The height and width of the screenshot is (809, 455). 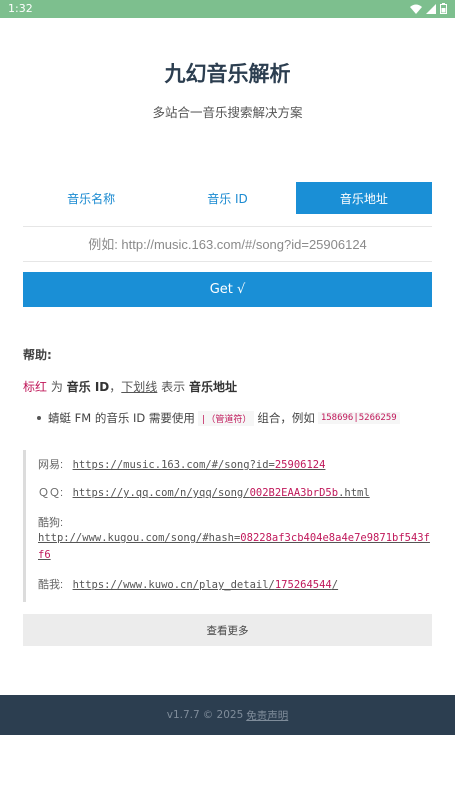 What do you see at coordinates (183, 715) in the screenshot?
I see `footer-version: v1.7.7` at bounding box center [183, 715].